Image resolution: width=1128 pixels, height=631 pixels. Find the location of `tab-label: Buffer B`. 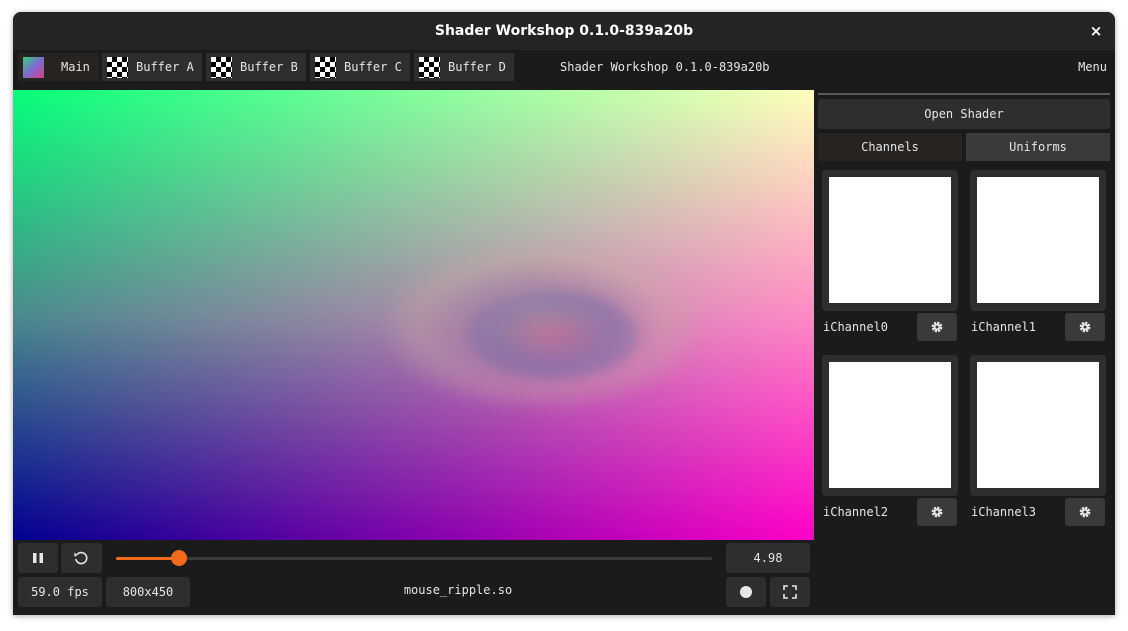

tab-label: Buffer B is located at coordinates (269, 67).